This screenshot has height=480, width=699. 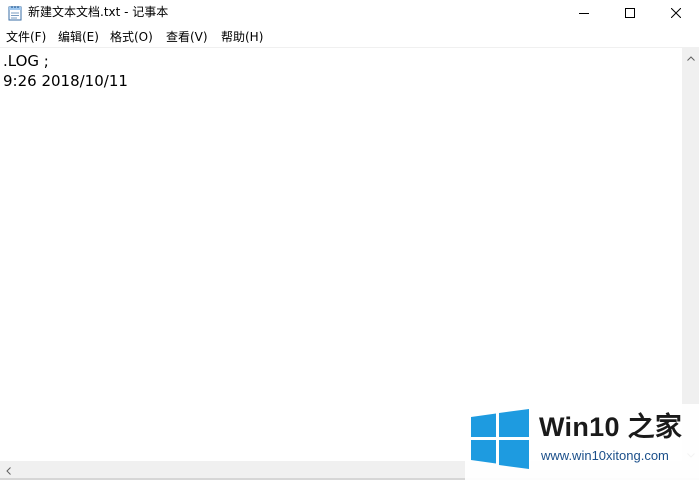 What do you see at coordinates (98, 12) in the screenshot?
I see `window-title: 新建文本文档.txt - 记事本` at bounding box center [98, 12].